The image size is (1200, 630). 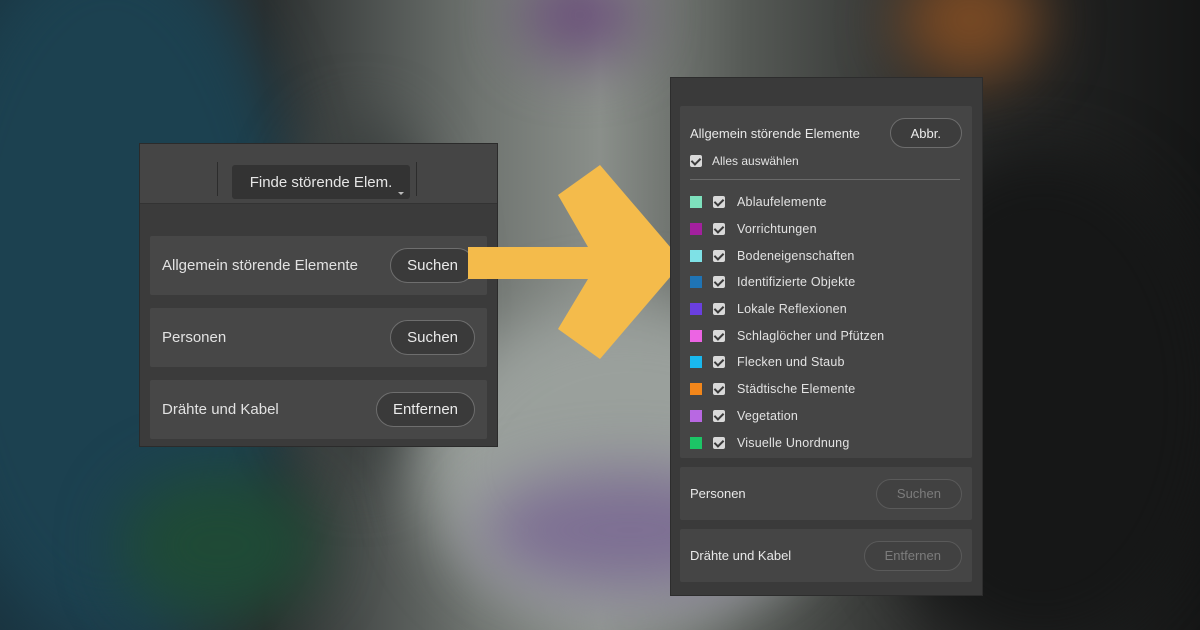 I want to click on select-all-checkbox-row: Alles auswählen, so click(x=744, y=161).